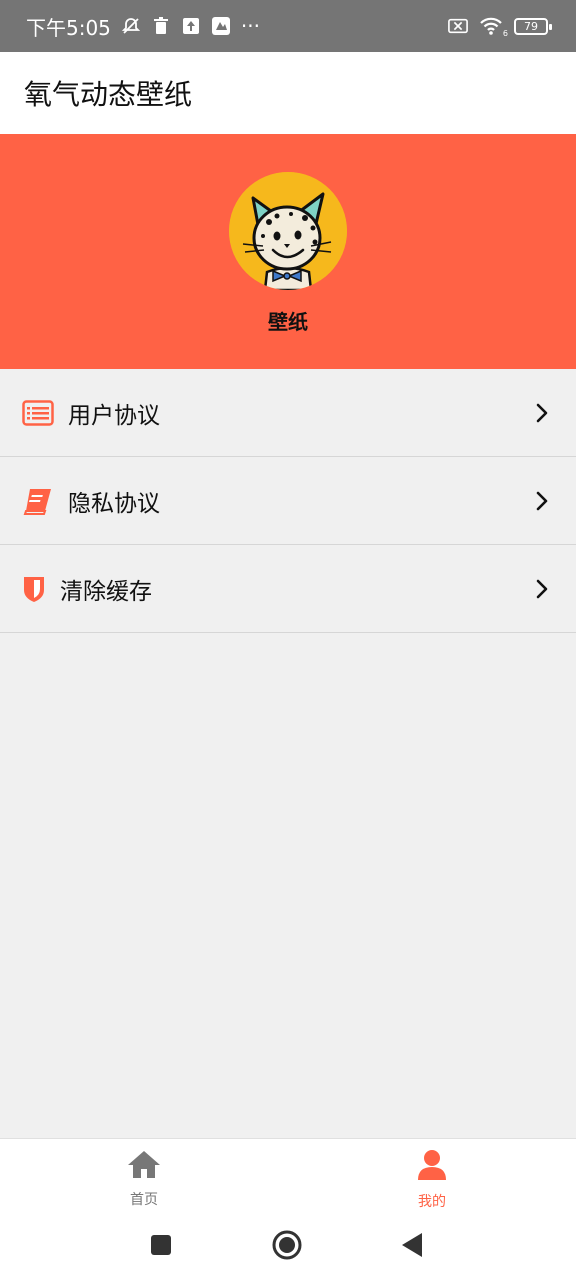 Image resolution: width=576 pixels, height=1280 pixels. What do you see at coordinates (533, 26) in the screenshot?
I see `battery-indicator: 79` at bounding box center [533, 26].